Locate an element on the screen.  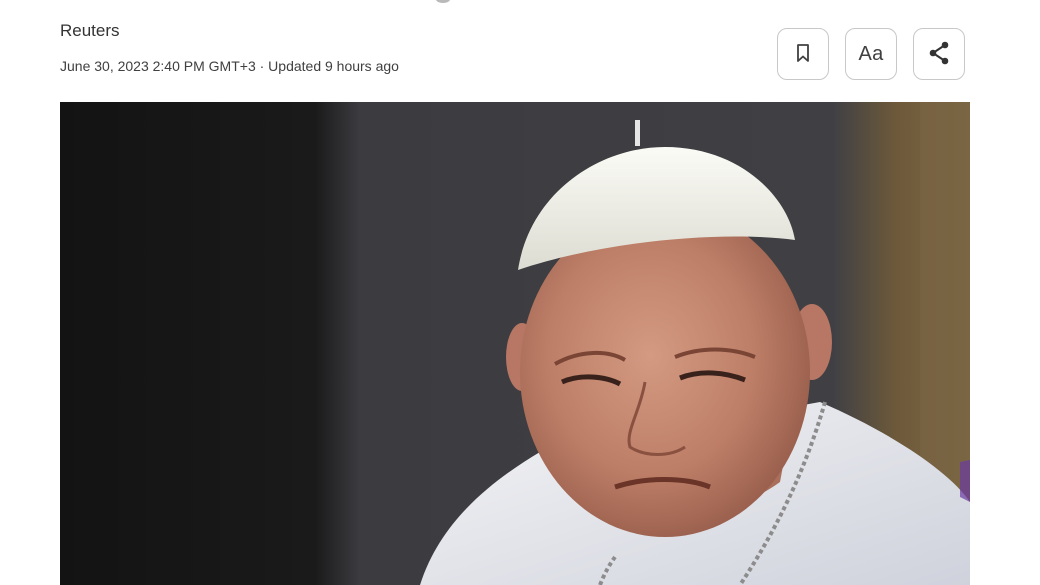
share-button is located at coordinates (939, 54).